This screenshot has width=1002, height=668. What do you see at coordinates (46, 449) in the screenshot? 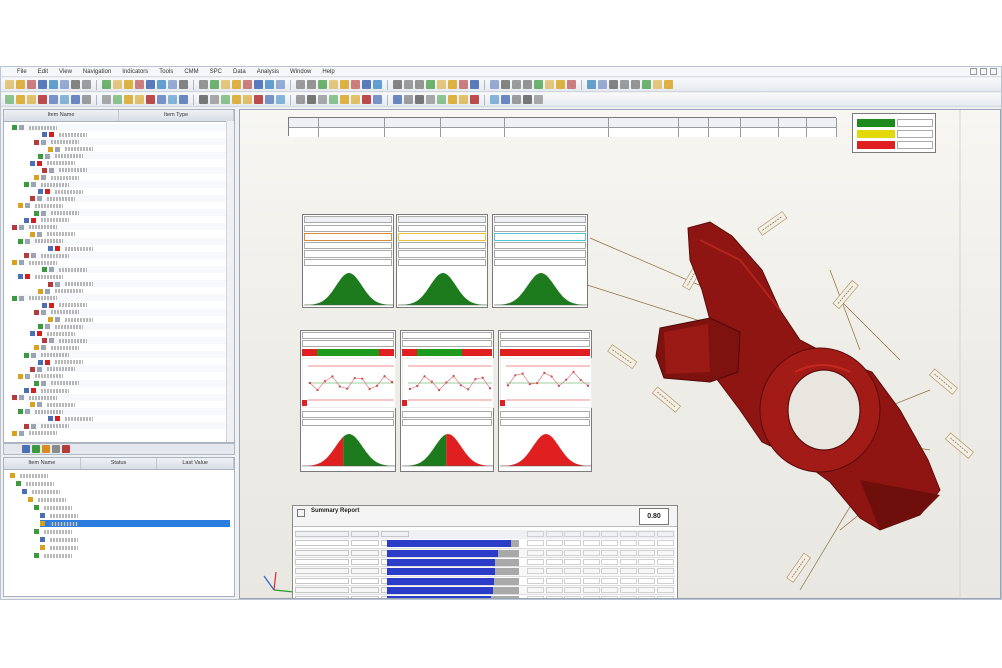
I see `tab-report-icon` at bounding box center [46, 449].